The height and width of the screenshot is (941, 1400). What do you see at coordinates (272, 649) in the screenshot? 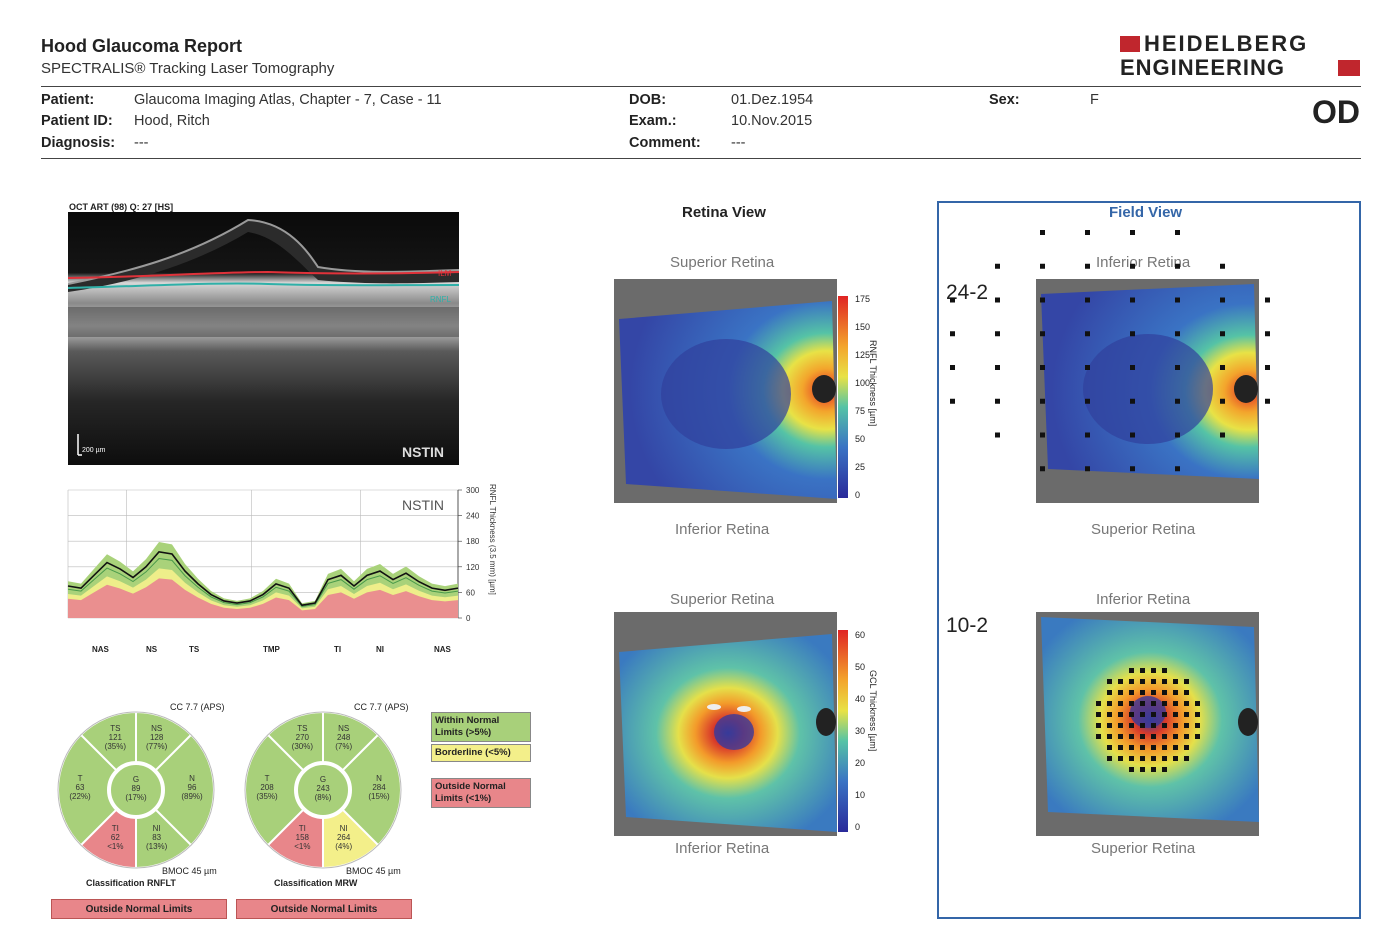
I see `profile-sector-label: TMP` at bounding box center [272, 649].